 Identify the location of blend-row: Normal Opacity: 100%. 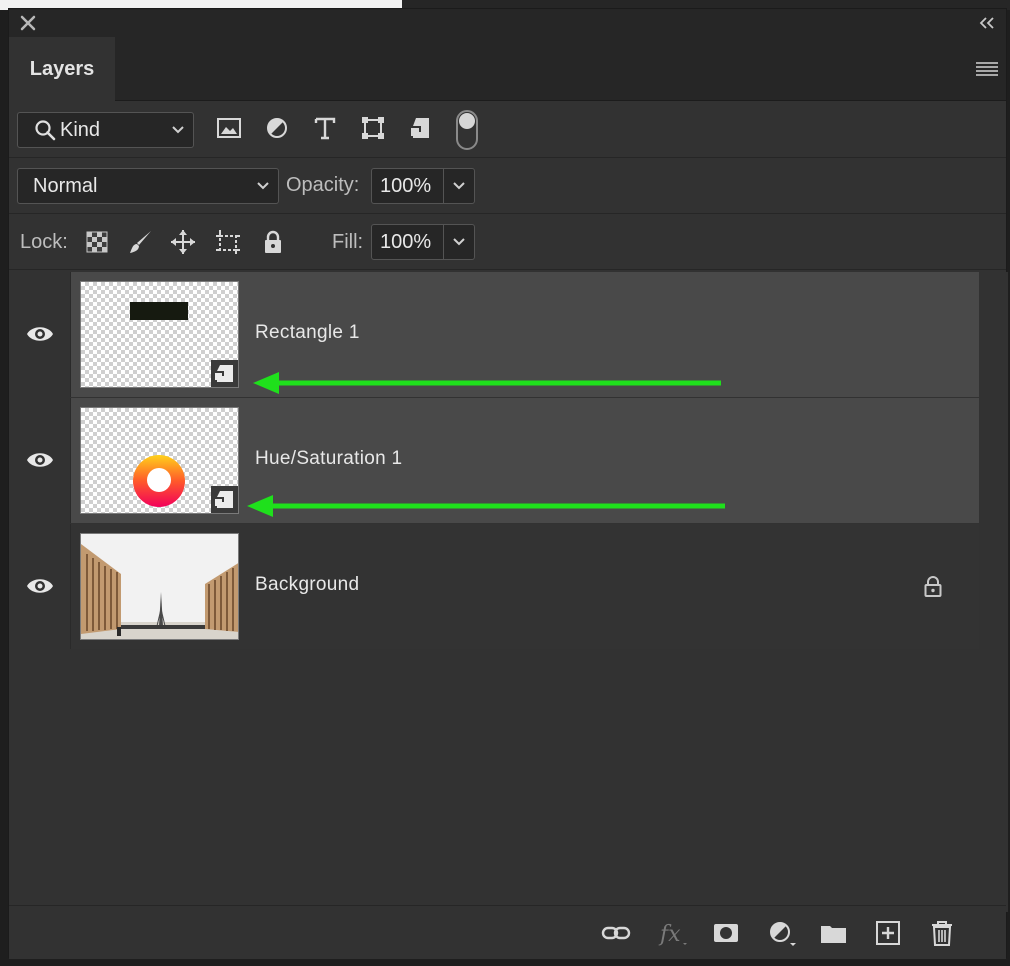
(507, 186).